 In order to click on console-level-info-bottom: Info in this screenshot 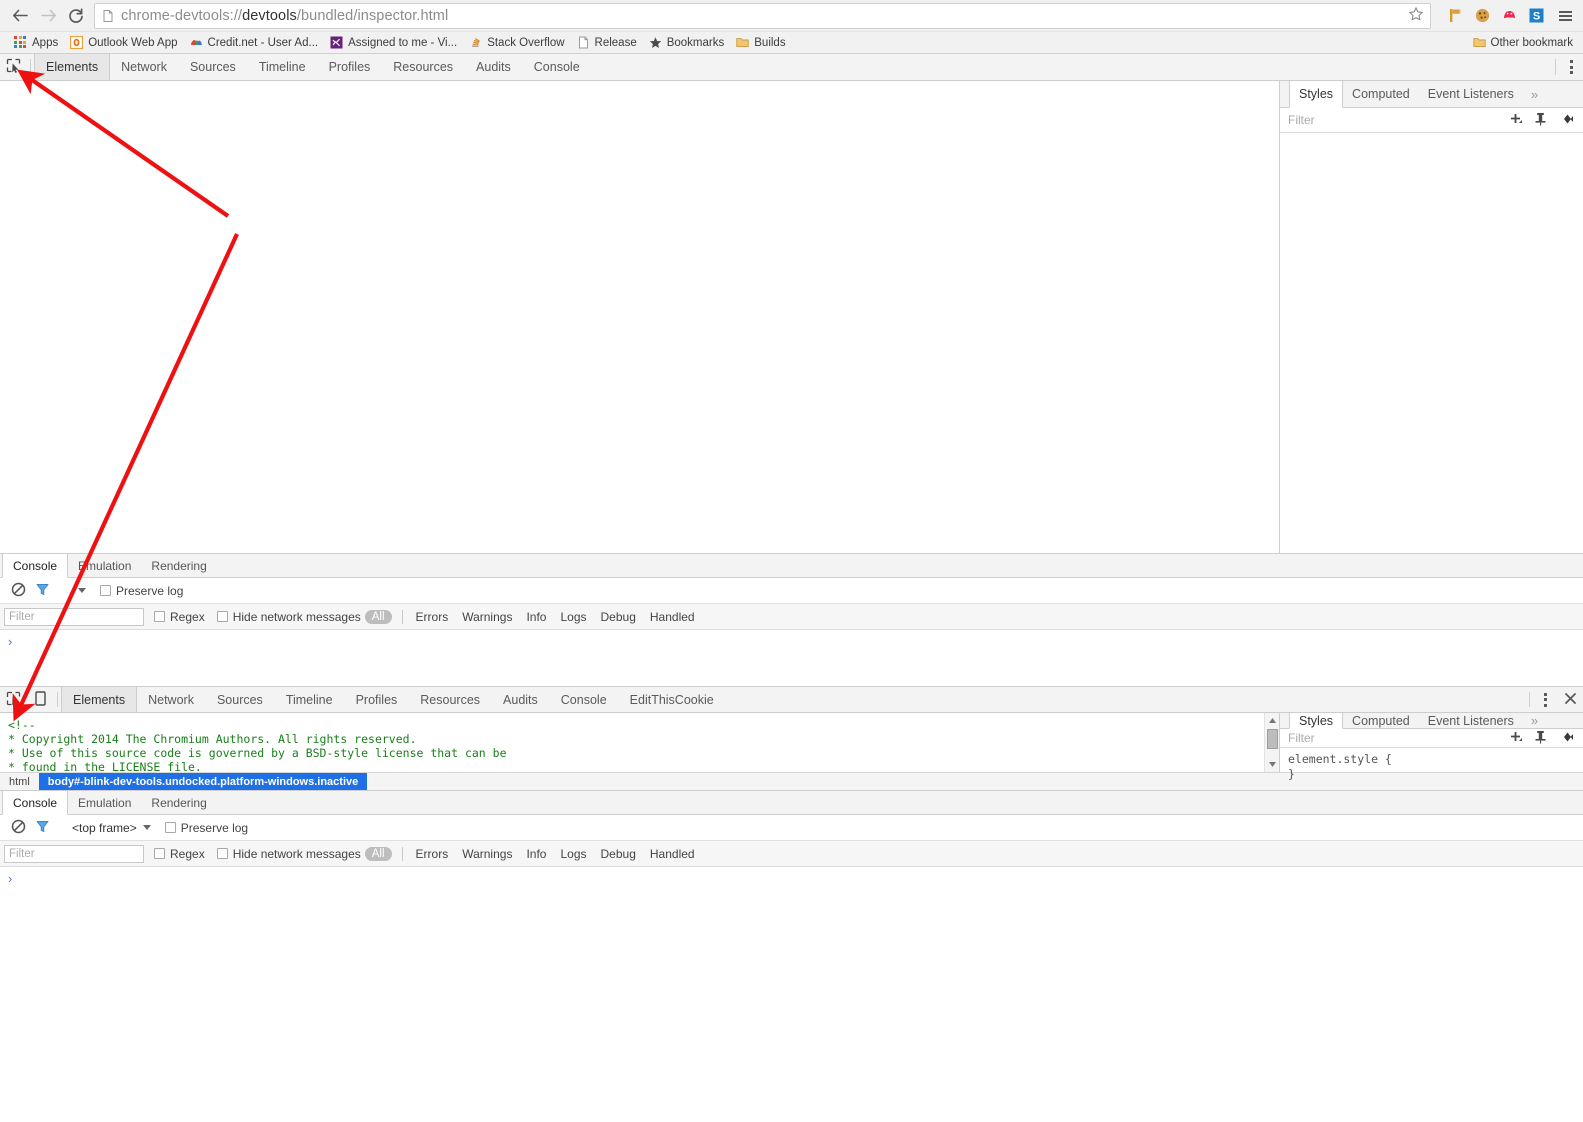, I will do `click(536, 854)`.